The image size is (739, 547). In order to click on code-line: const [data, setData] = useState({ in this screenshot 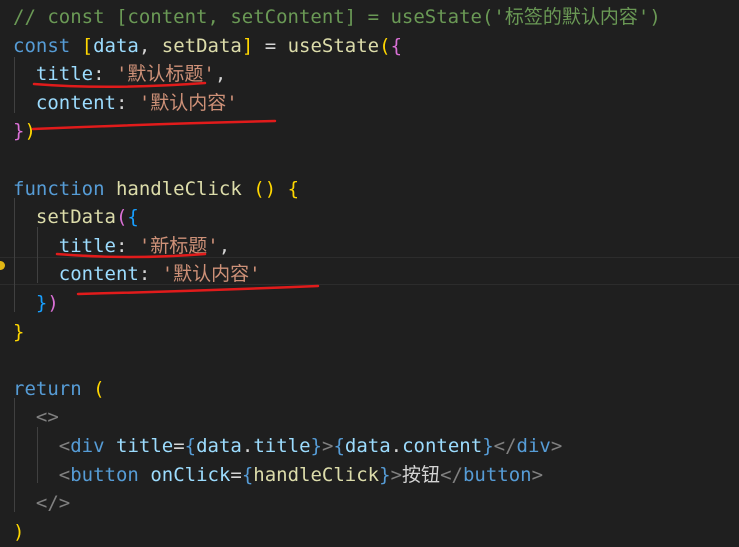, I will do `click(207, 46)`.